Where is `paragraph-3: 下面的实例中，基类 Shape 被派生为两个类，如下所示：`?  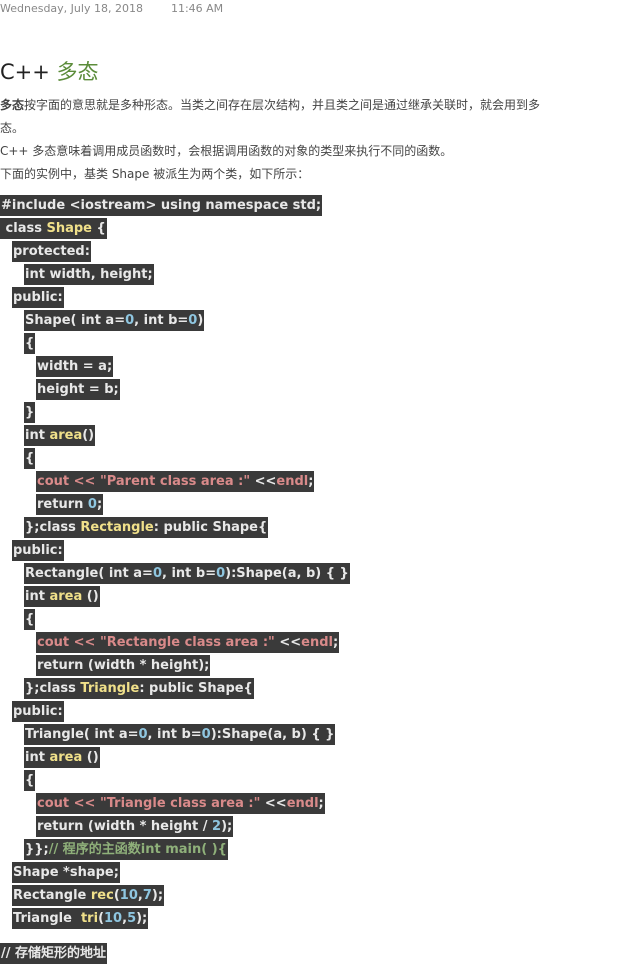
paragraph-3: 下面的实例中，基类 Shape 被派生为两个类，如下所示： is located at coordinates (155, 174).